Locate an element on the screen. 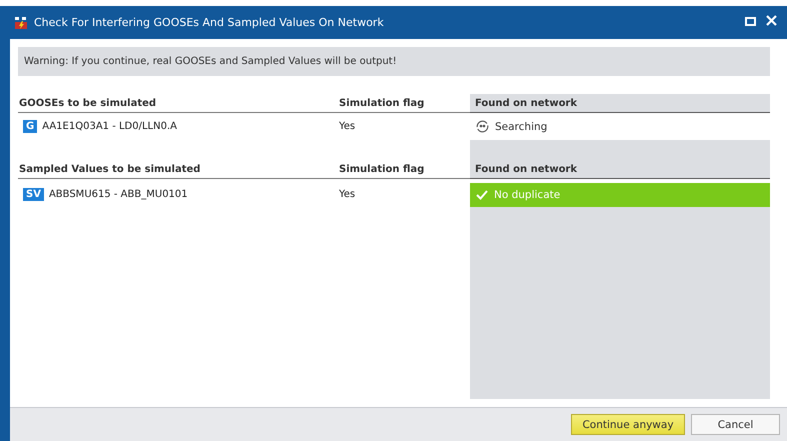 This screenshot has height=441, width=787. window-title: Check For Interfering GOOSEs And Sampled Values On Network is located at coordinates (209, 22).